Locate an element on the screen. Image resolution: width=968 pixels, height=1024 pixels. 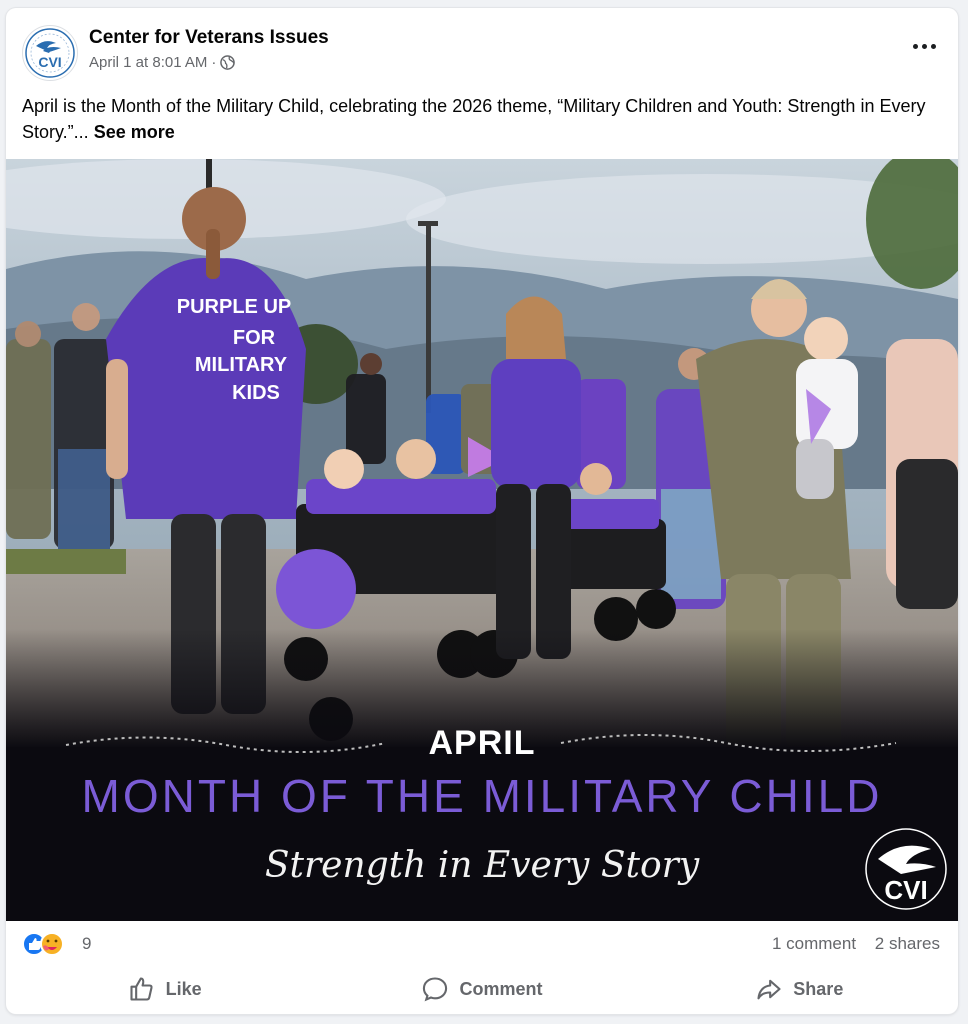
engagement-counts: 1 comment 2 shares is located at coordinates (849, 944).